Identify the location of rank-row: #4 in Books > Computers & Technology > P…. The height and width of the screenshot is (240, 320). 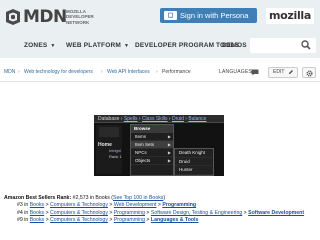
(161, 212).